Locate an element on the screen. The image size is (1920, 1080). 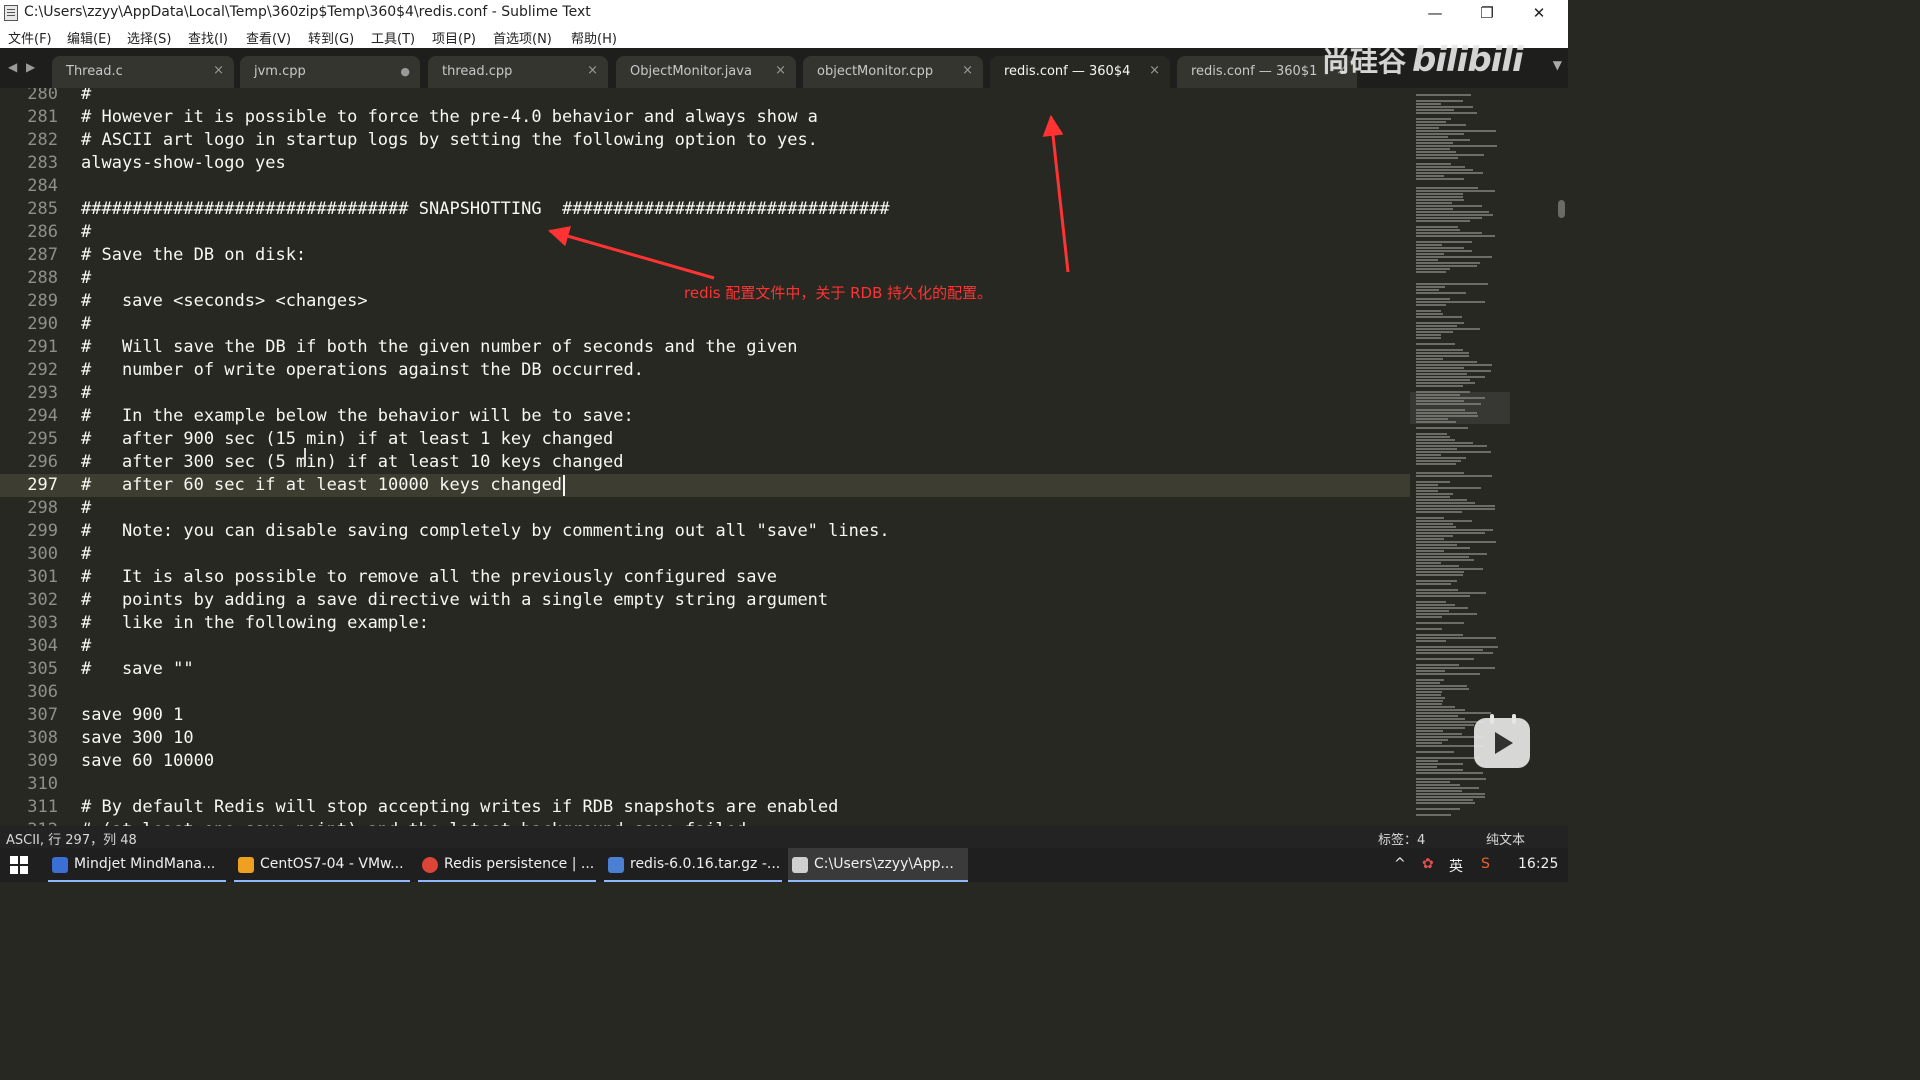
clock: 16:25 is located at coordinates (1538, 864).